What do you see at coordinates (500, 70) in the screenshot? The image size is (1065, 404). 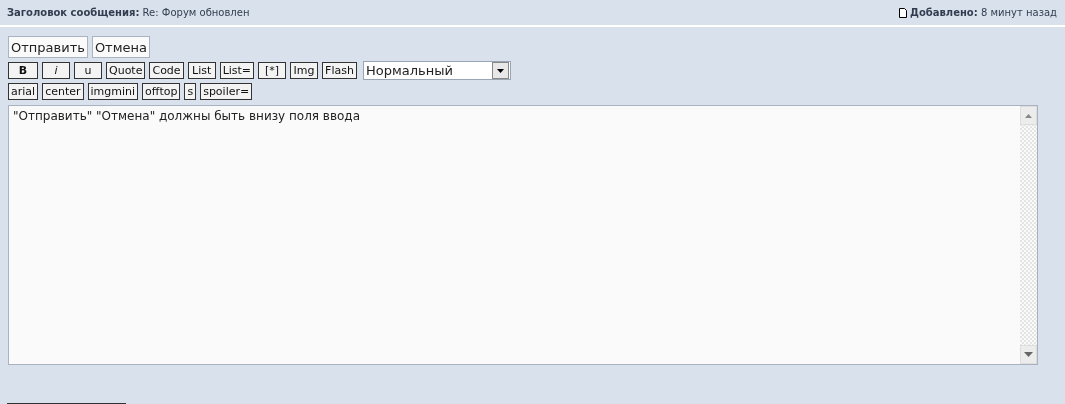 I see `caret-icon` at bounding box center [500, 70].